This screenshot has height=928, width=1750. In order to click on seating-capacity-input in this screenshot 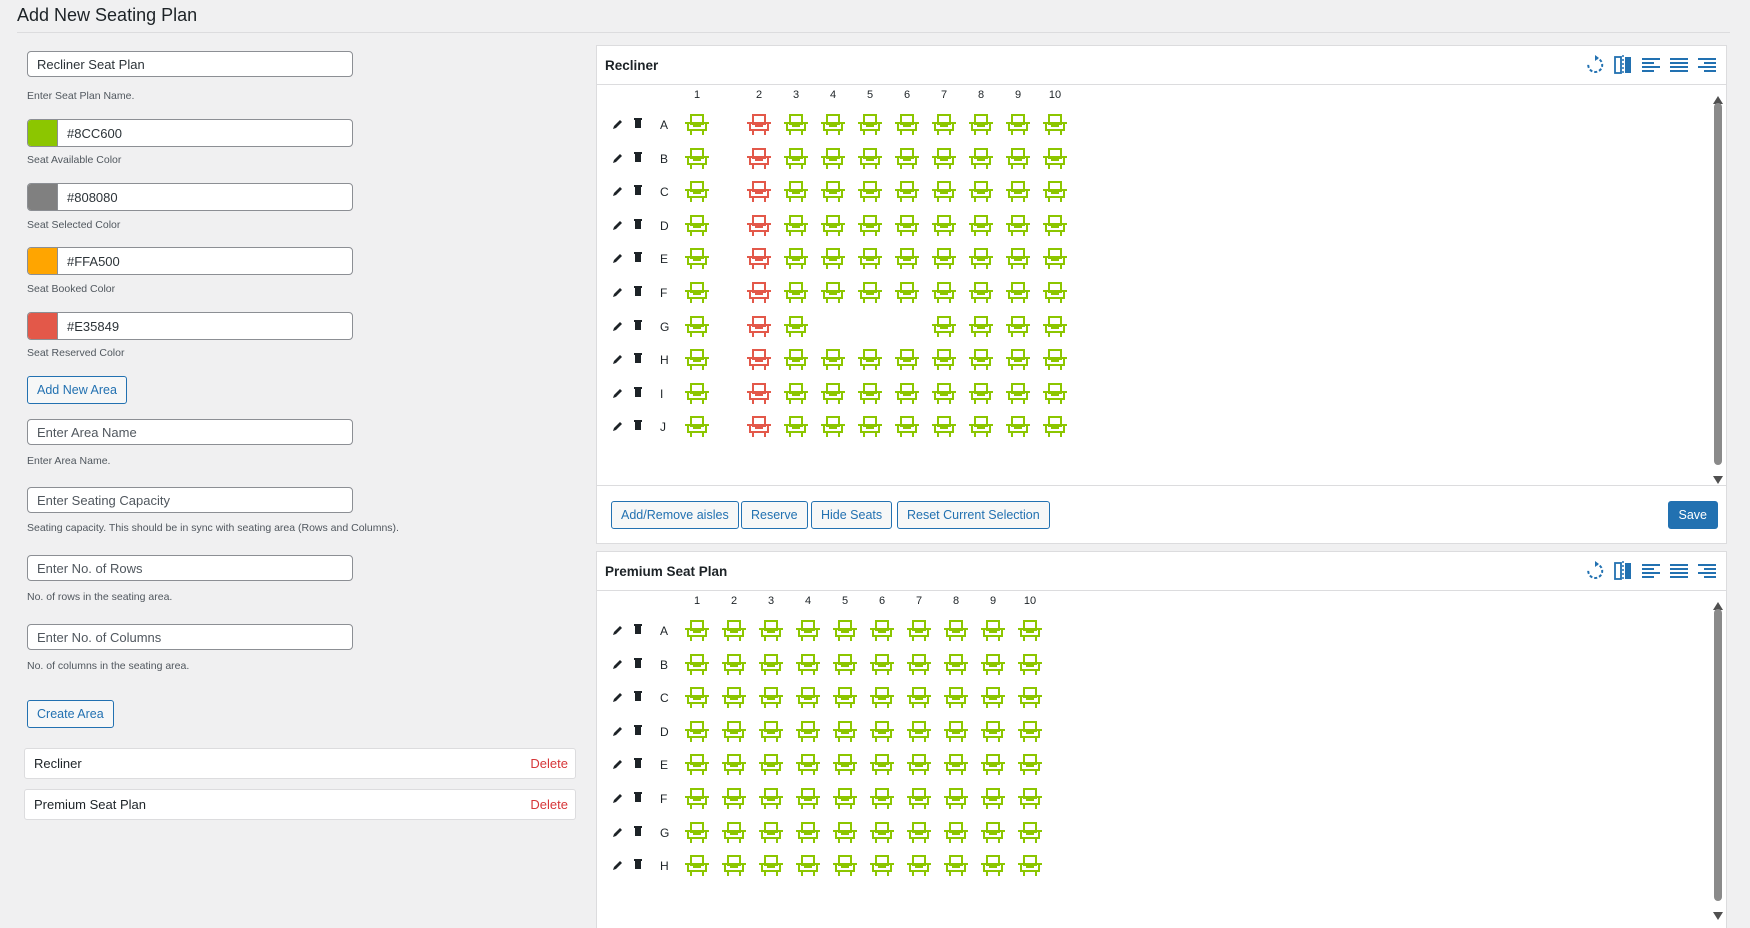, I will do `click(190, 500)`.